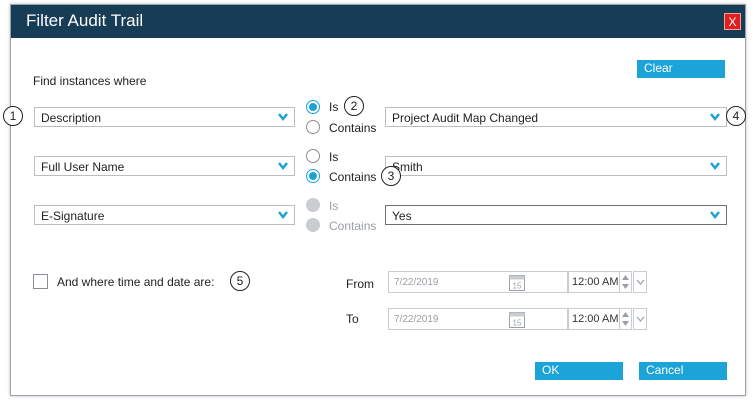 This screenshot has width=753, height=403. What do you see at coordinates (732, 21) in the screenshot?
I see `close-button: X` at bounding box center [732, 21].